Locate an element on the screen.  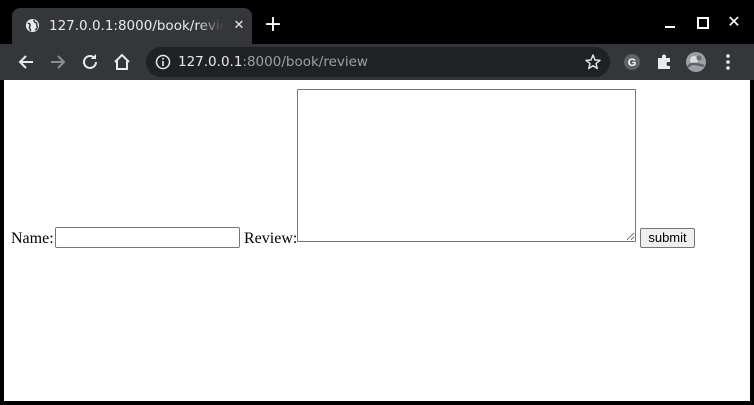
home-icon is located at coordinates (122, 62).